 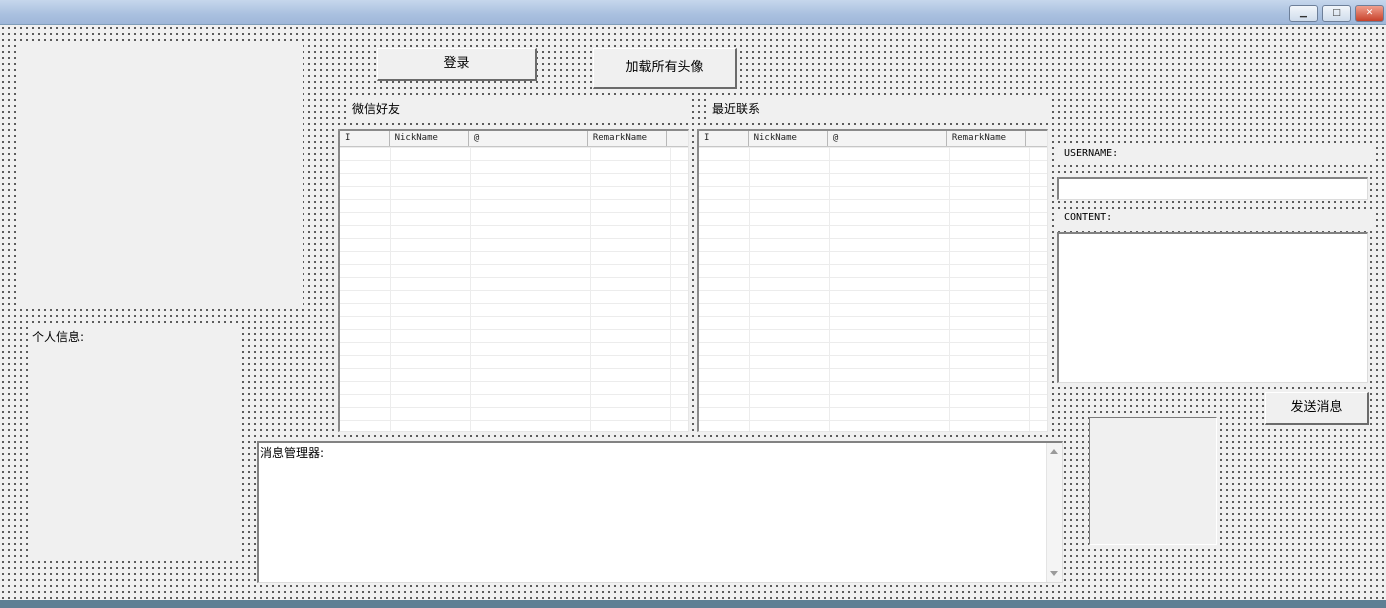 I want to click on maximize-icon: □, so click(x=1336, y=13).